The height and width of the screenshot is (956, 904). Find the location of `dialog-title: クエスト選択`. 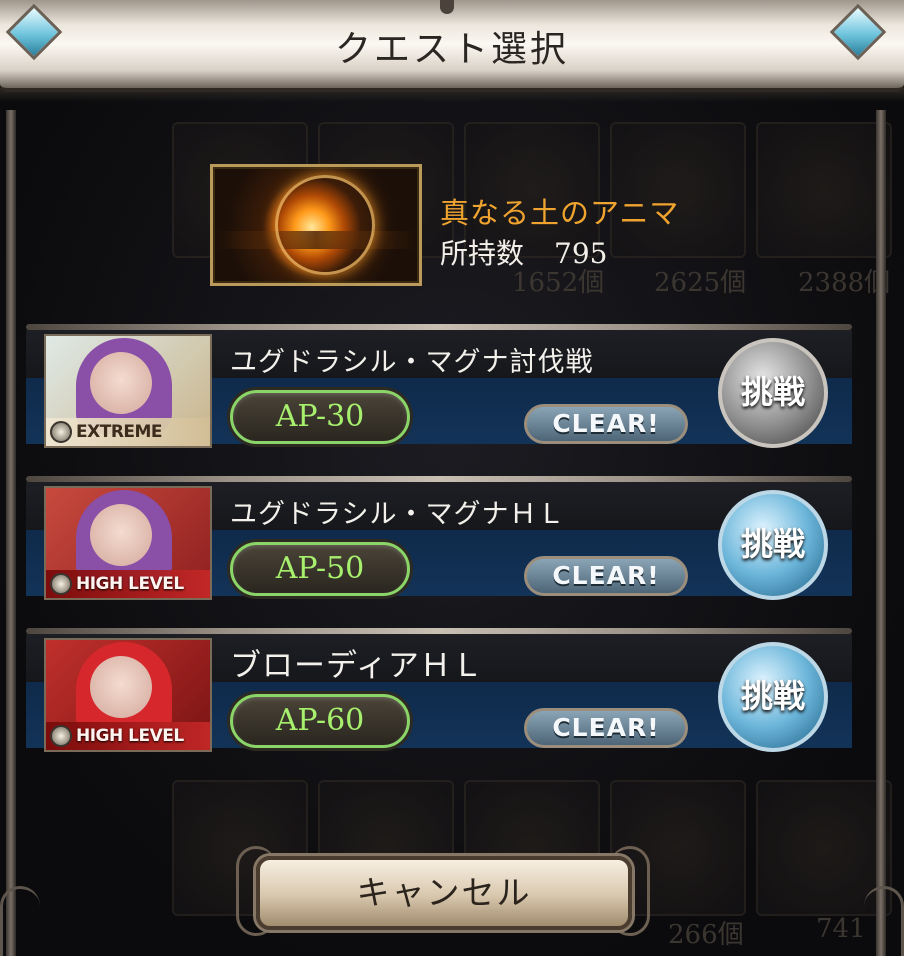

dialog-title: クエスト選択 is located at coordinates (451, 49).